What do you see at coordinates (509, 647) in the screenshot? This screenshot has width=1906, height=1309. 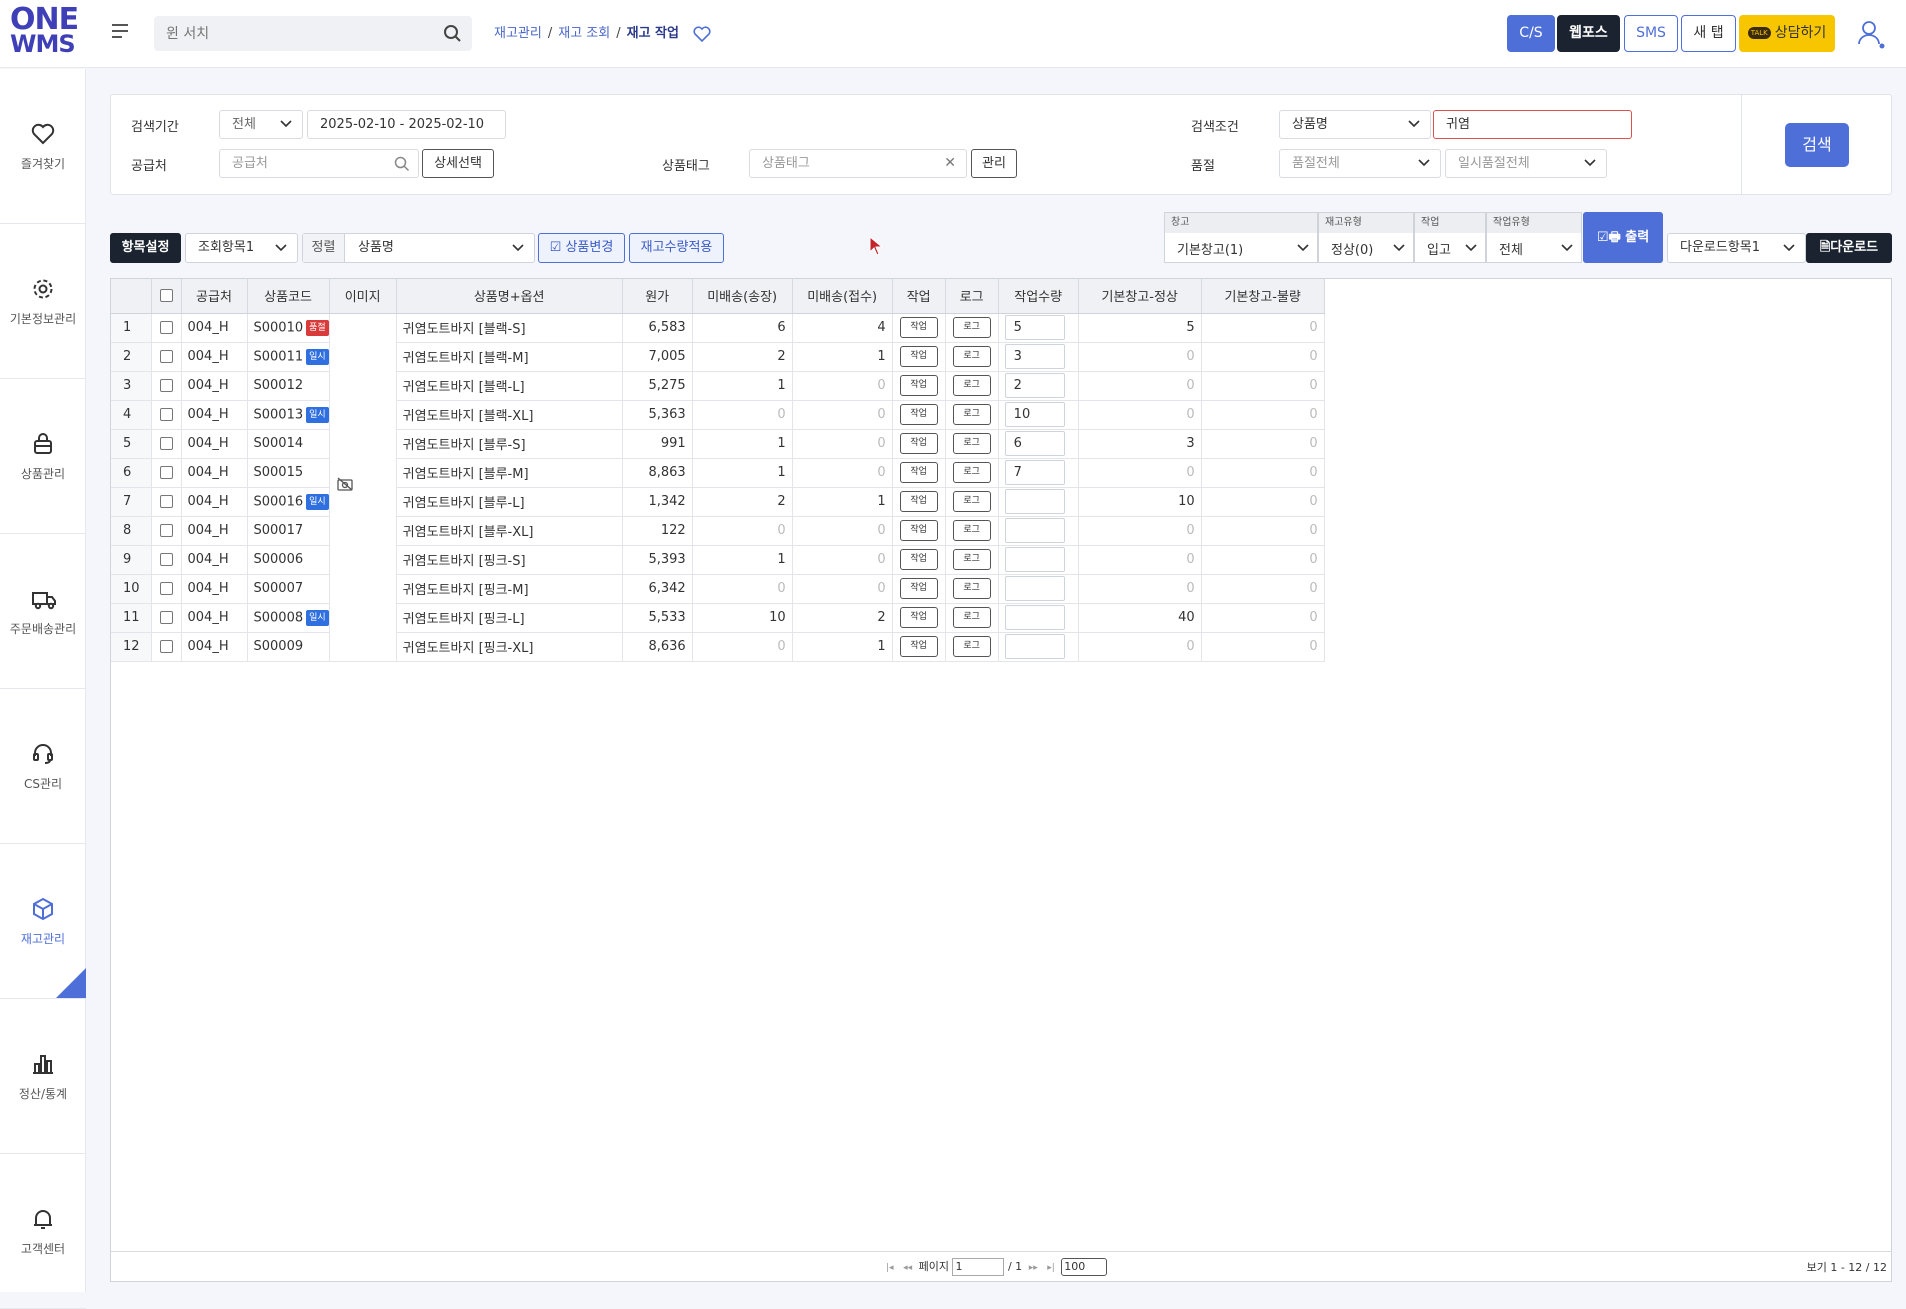 I see `product-name-cell: 귀염도트바지 [핑크-XL]` at bounding box center [509, 647].